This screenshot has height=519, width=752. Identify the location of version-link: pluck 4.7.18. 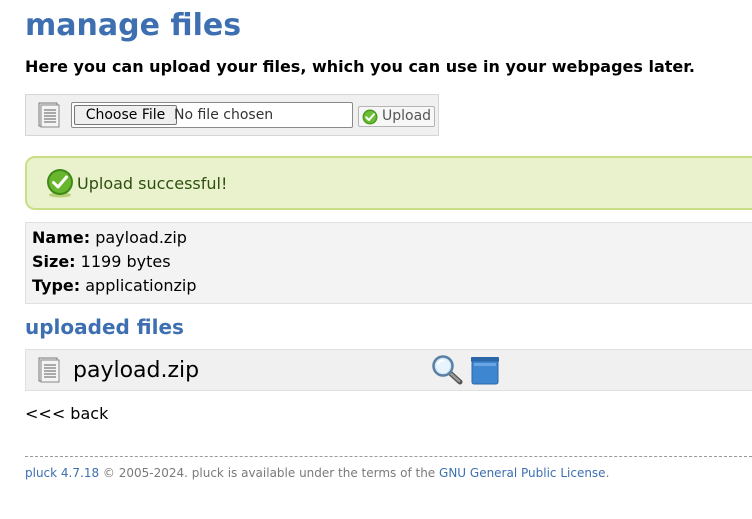
(62, 473).